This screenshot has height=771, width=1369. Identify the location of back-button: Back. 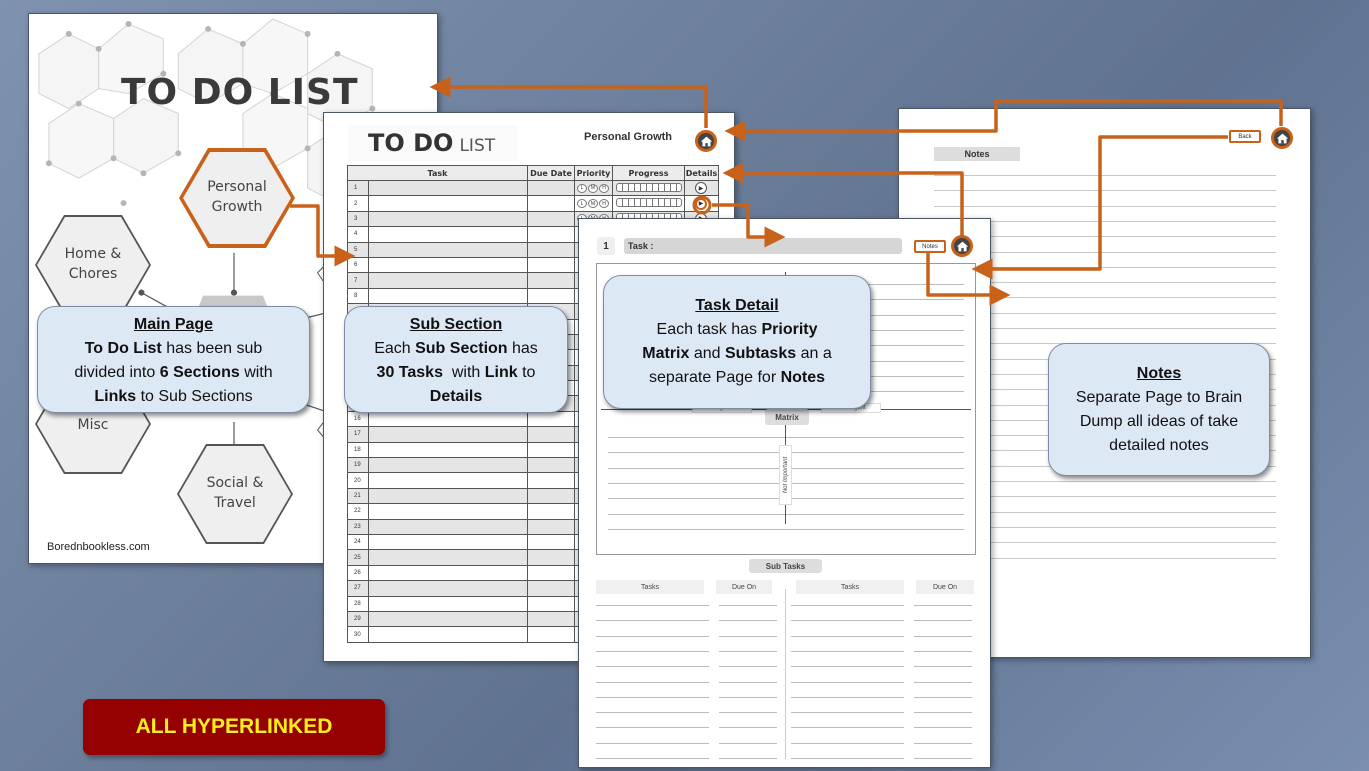
(1245, 136).